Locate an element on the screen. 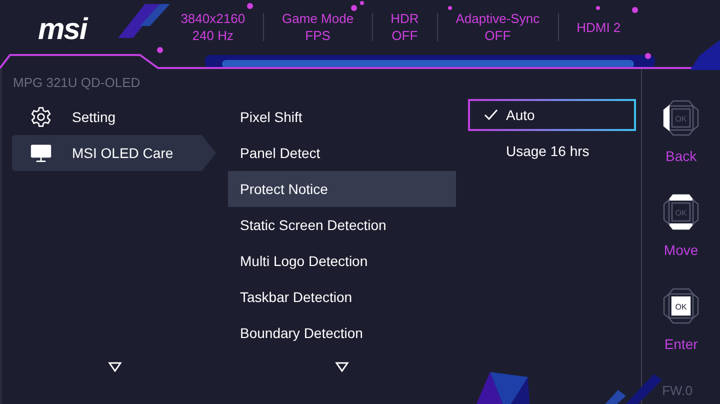 The height and width of the screenshot is (404, 720). menu-item: Static Screen Detection is located at coordinates (342, 225).